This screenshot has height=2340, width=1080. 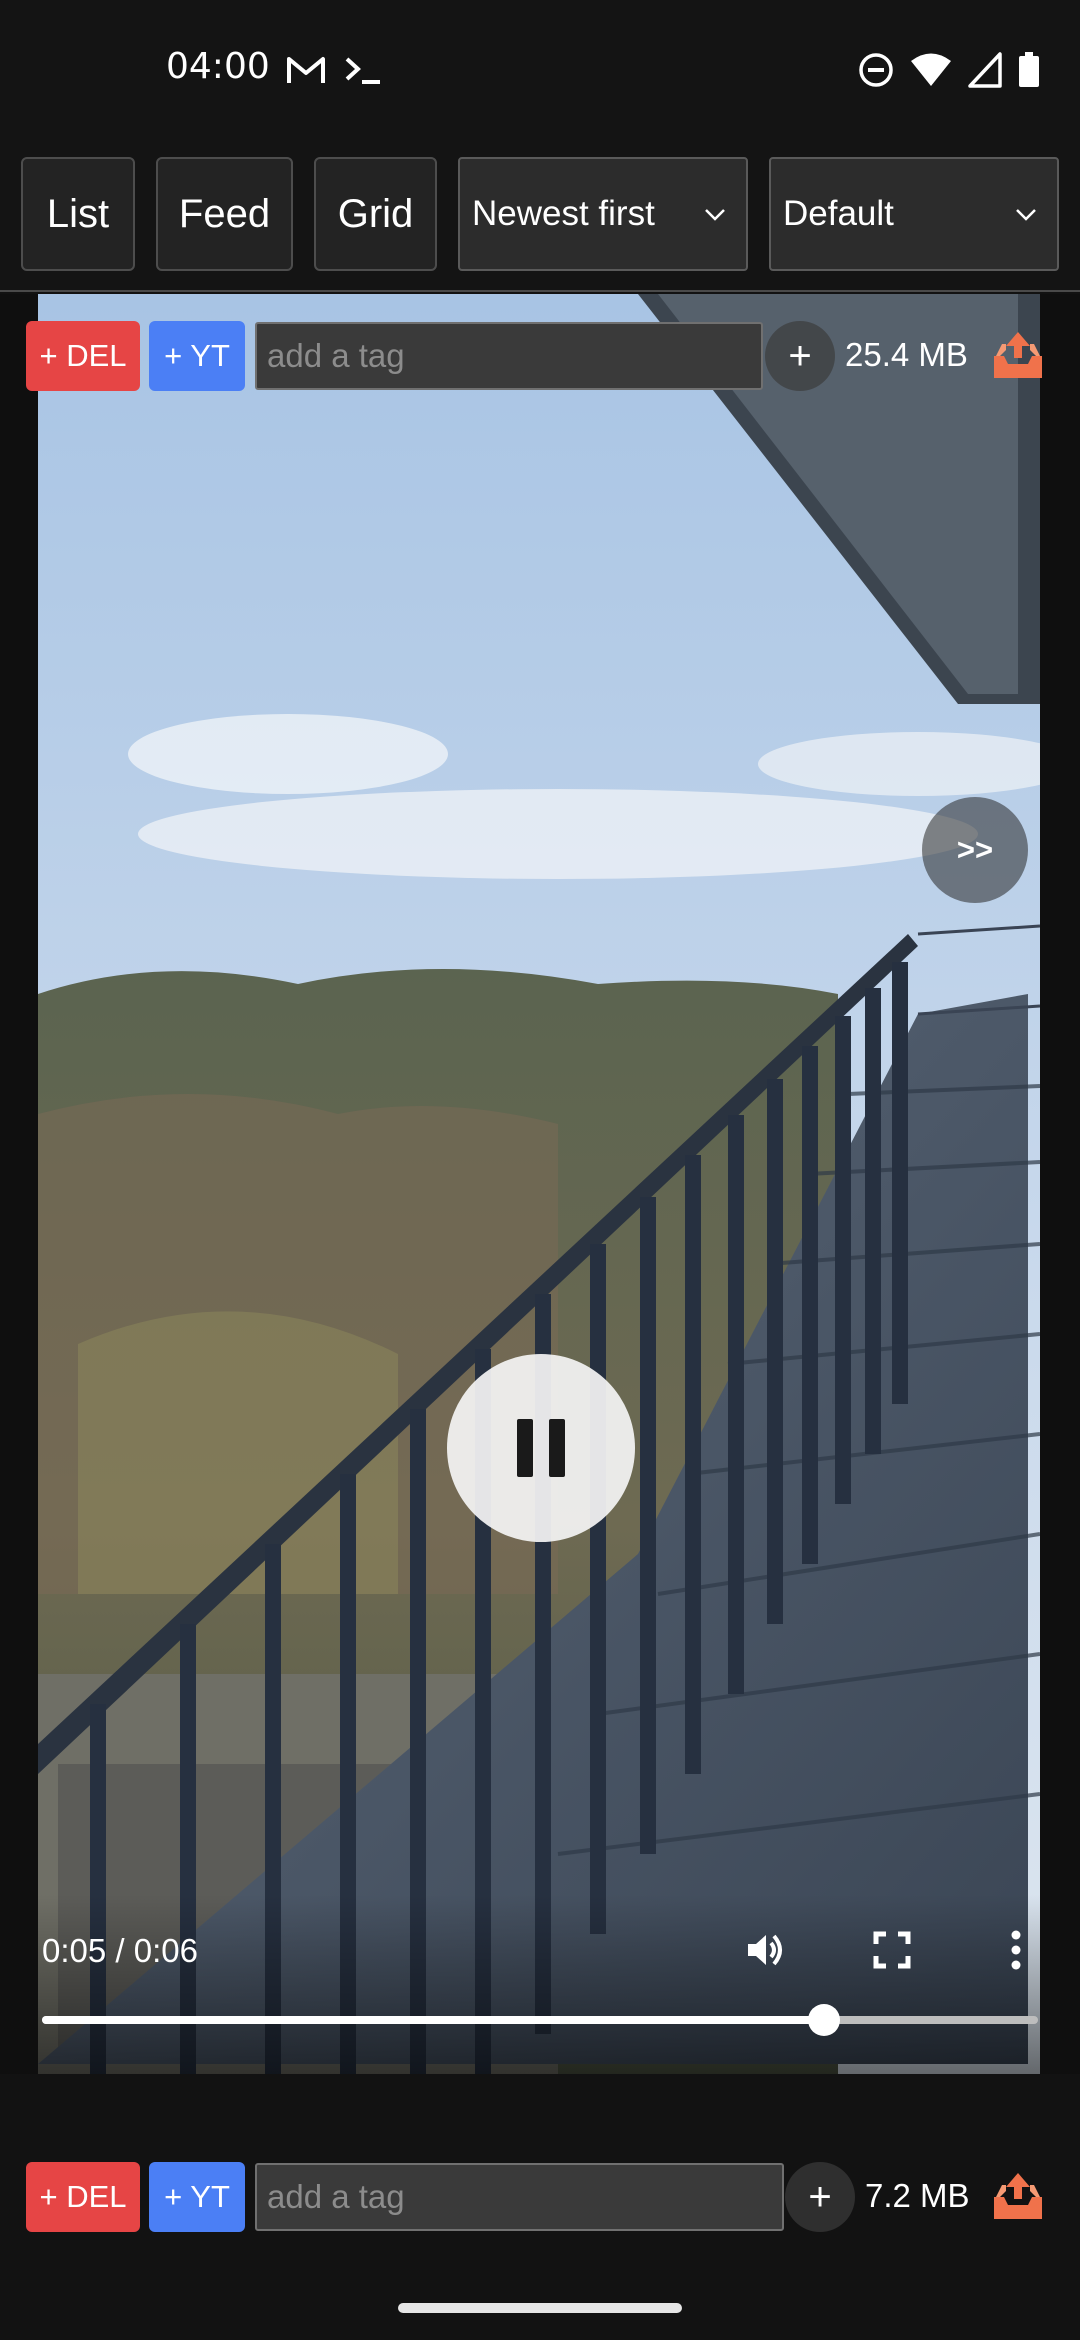 What do you see at coordinates (120, 1950) in the screenshot?
I see `video-time-readout: 0:05 / 0:06` at bounding box center [120, 1950].